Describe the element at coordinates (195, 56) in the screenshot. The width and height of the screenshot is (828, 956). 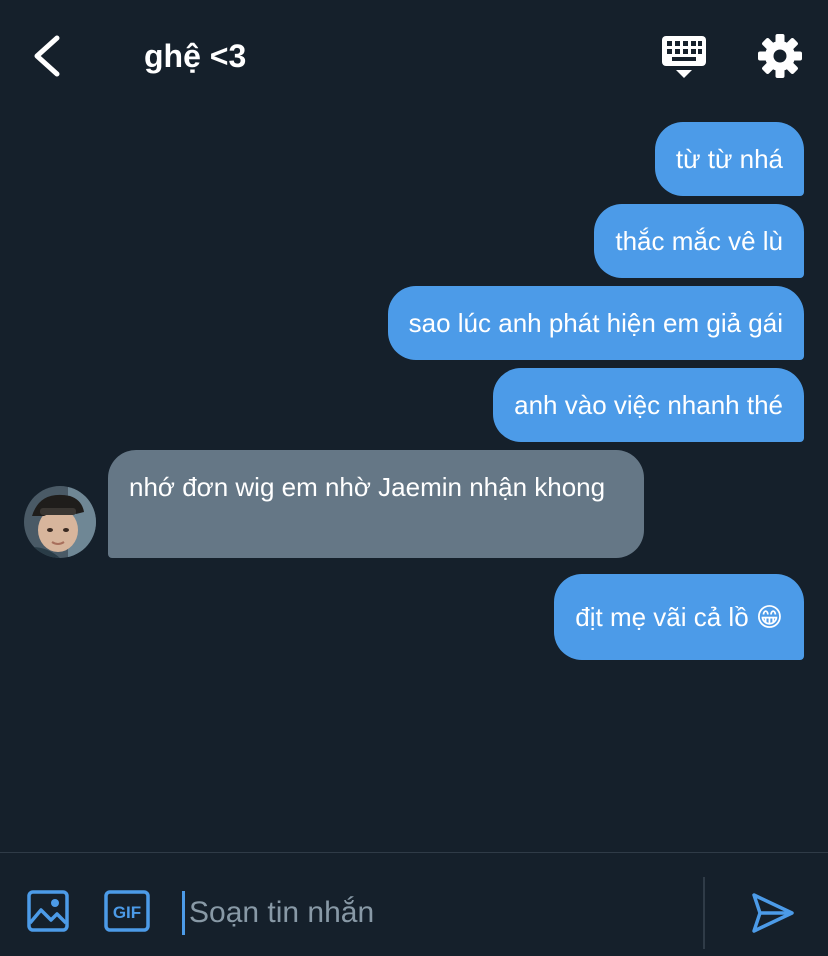
I see `conversation-title: ghệ <3` at that location.